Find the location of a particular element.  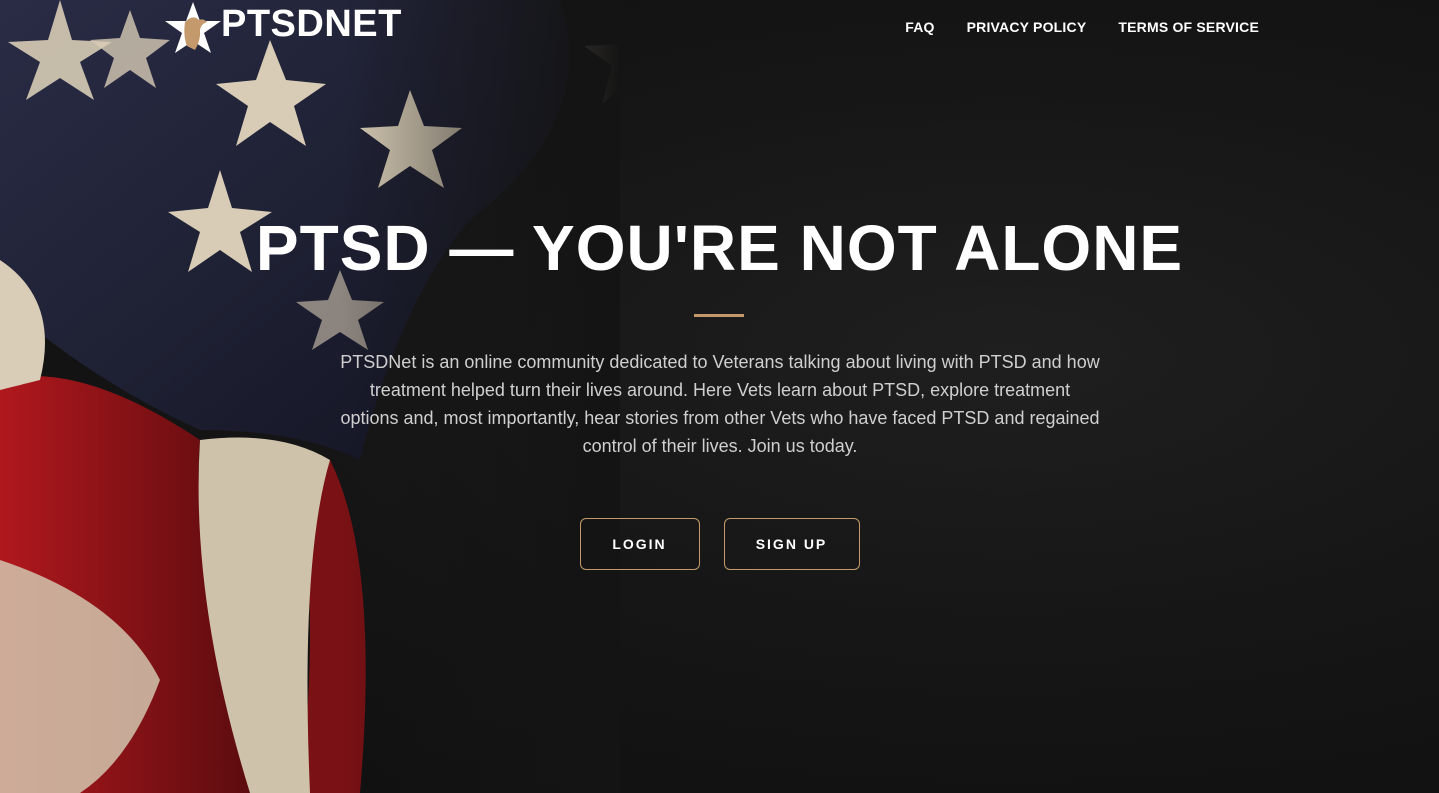

nav-links: FAQ PRIVACY POLICY TERMS OF SERVICE is located at coordinates (1082, 27).